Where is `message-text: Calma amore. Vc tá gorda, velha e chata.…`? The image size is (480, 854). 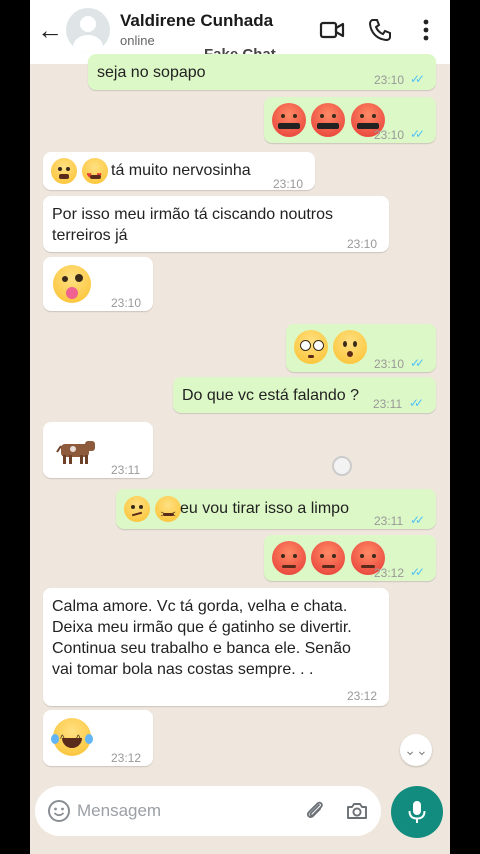
message-text: Calma amore. Vc tá gorda, velha e chata.… is located at coordinates (202, 638).